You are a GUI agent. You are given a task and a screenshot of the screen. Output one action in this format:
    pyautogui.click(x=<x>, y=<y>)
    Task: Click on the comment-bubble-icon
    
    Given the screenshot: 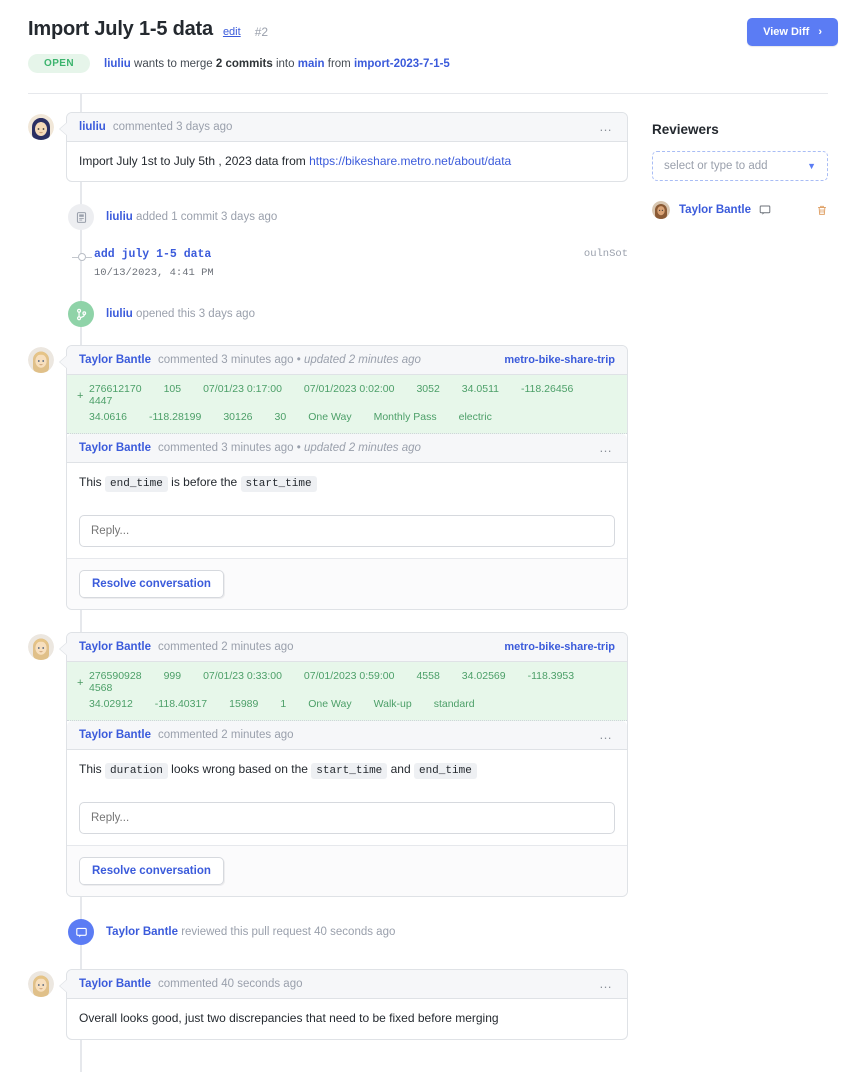 What is the action you would take?
    pyautogui.click(x=765, y=210)
    